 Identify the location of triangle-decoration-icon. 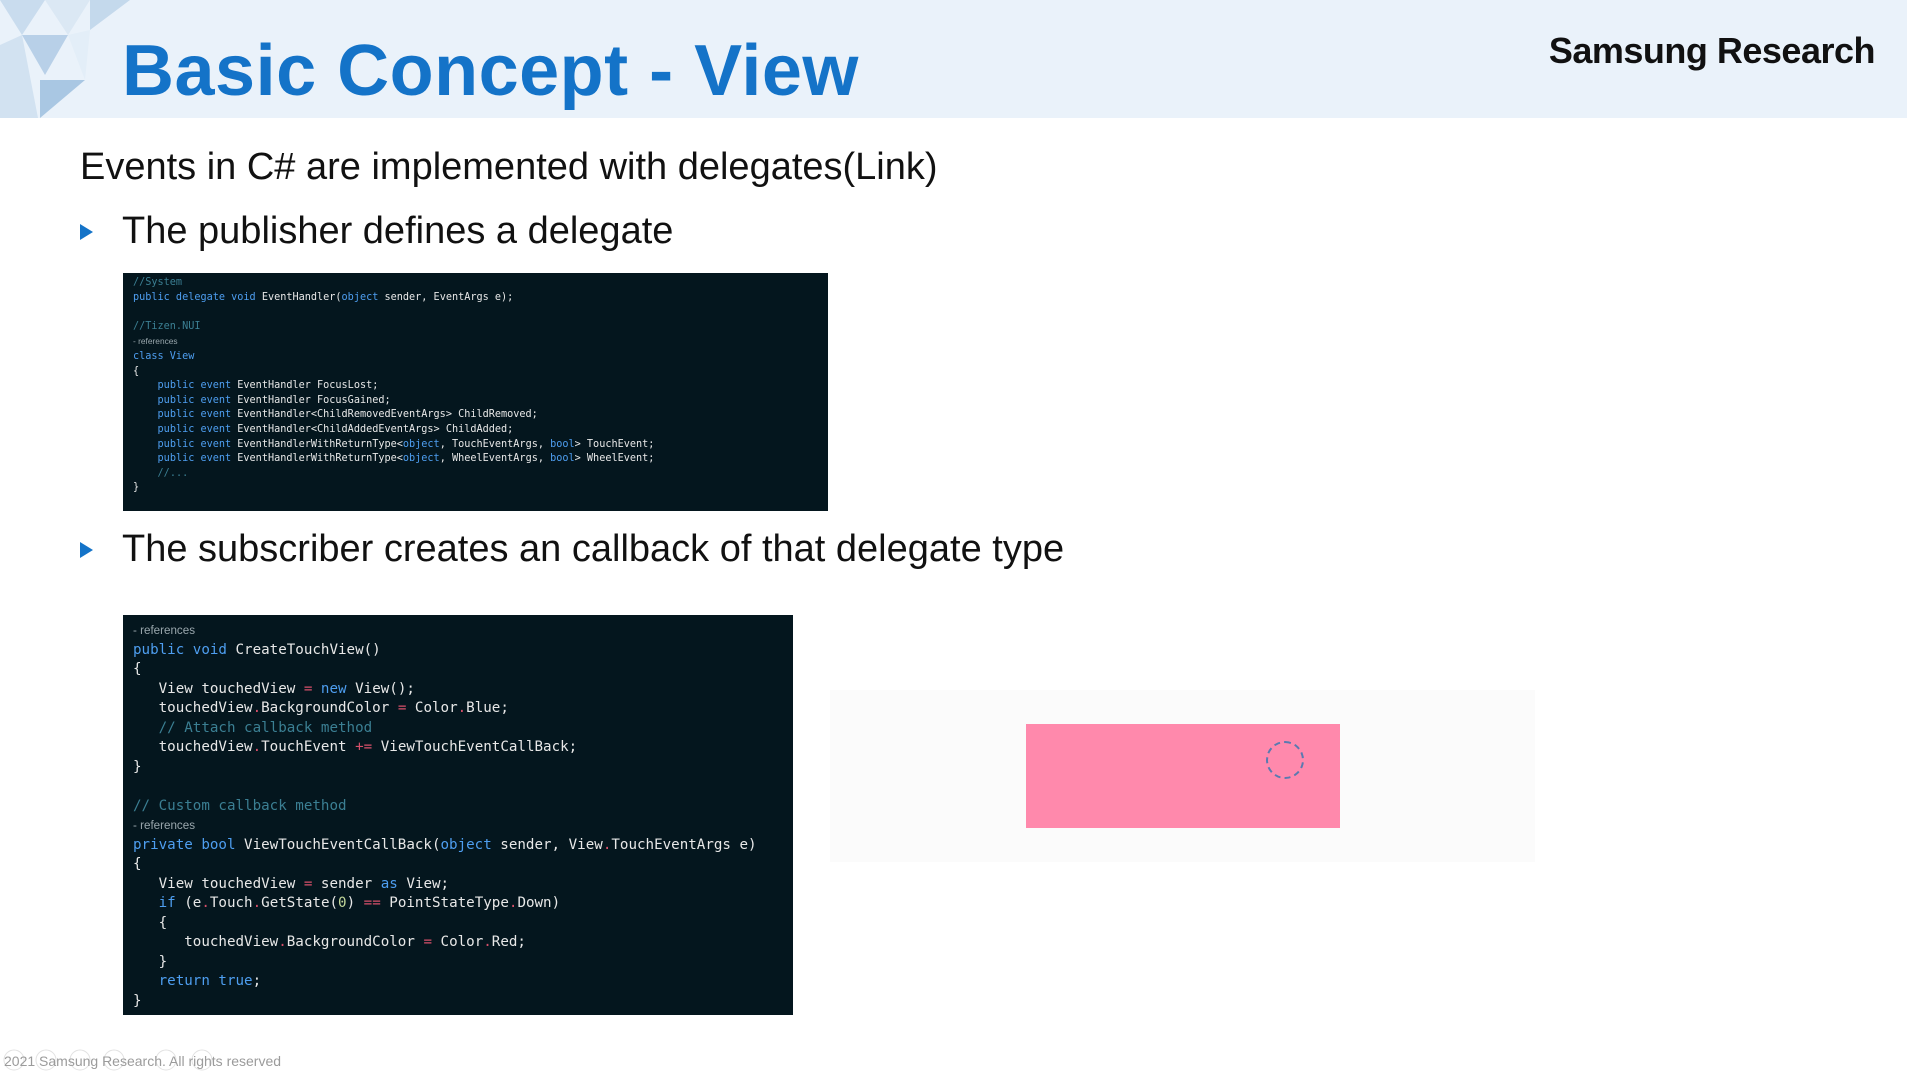
(65, 59).